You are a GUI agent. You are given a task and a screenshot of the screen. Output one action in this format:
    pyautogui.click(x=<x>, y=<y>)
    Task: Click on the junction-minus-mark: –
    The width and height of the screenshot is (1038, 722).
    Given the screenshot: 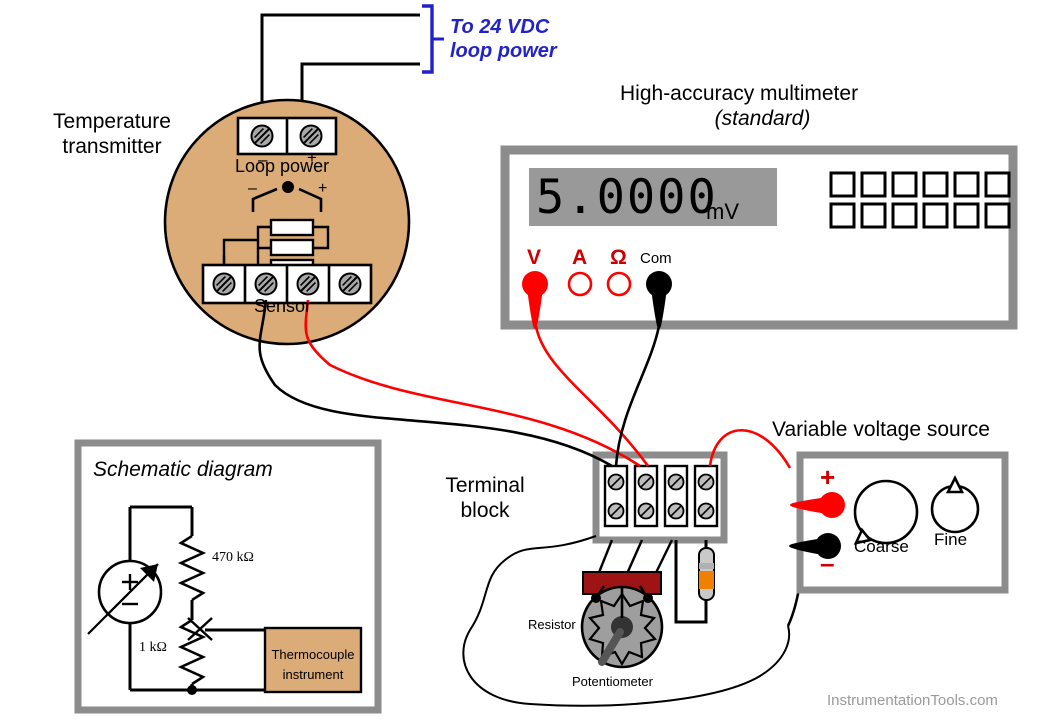 What is the action you would take?
    pyautogui.click(x=252, y=188)
    